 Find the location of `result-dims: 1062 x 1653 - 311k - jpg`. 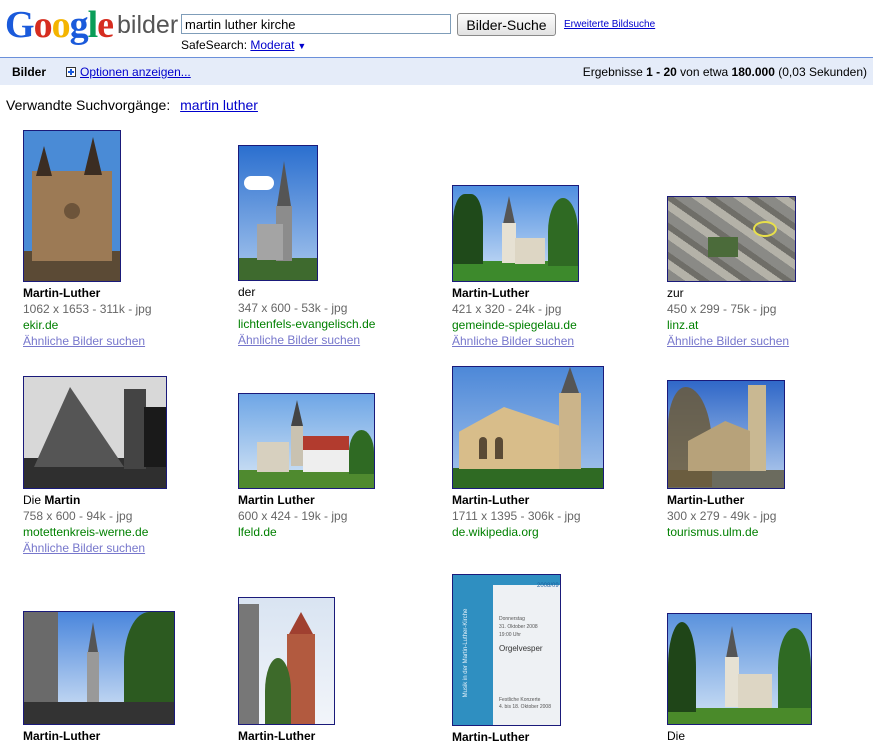

result-dims: 1062 x 1653 - 311k - jpg is located at coordinates (87, 309).